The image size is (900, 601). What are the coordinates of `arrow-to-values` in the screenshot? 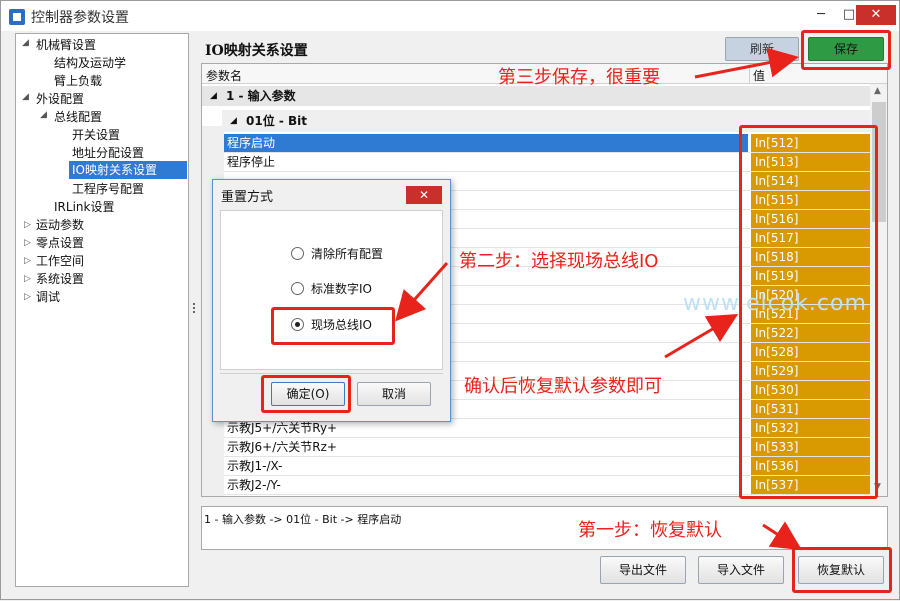 It's located at (701, 336).